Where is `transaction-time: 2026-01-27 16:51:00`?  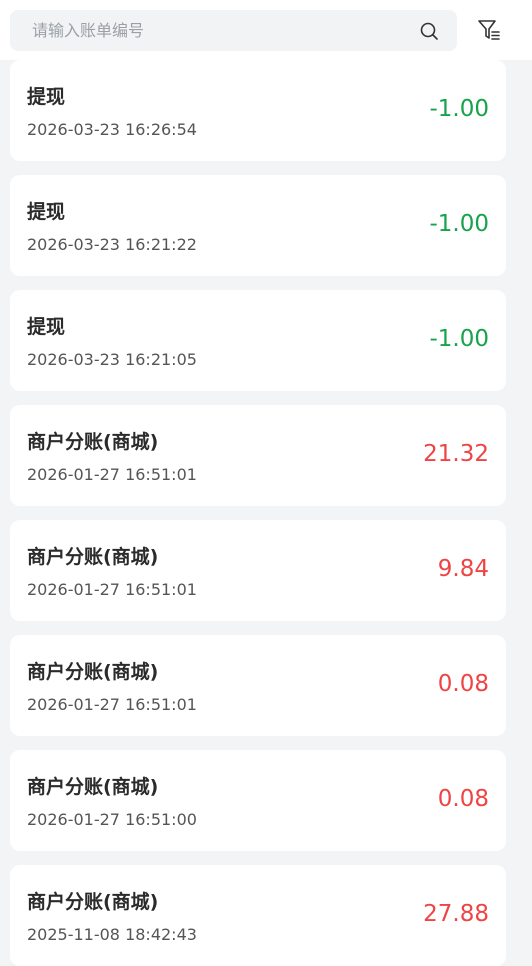 transaction-time: 2026-01-27 16:51:00 is located at coordinates (112, 819).